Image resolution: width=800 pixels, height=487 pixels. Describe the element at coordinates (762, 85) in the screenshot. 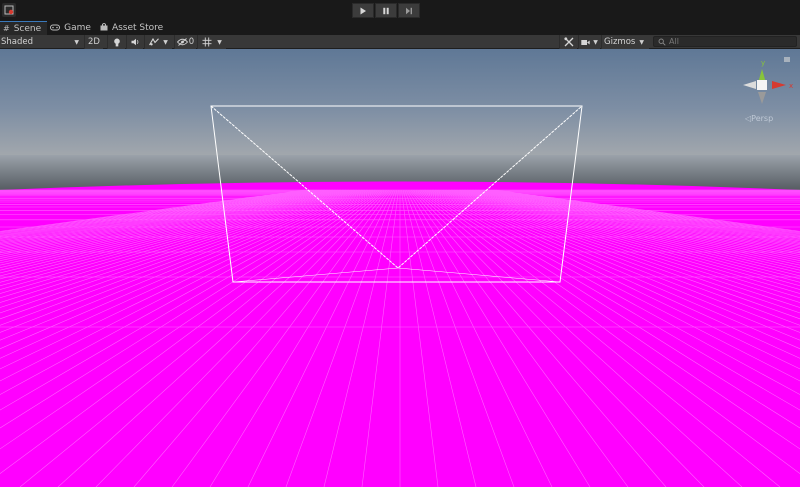

I see `gizmo-center-cube` at that location.